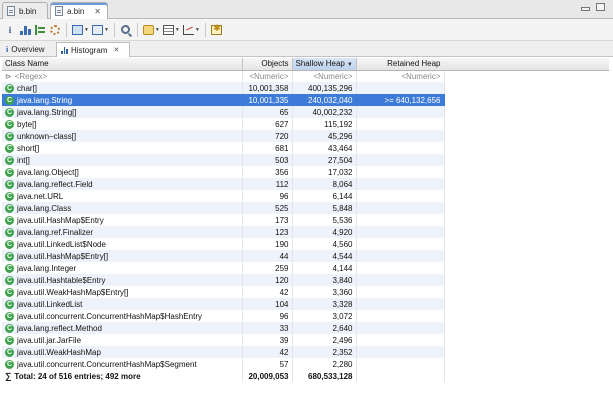 Image resolution: width=613 pixels, height=402 pixels. I want to click on cell-shallow-heap: 17,032, so click(324, 172).